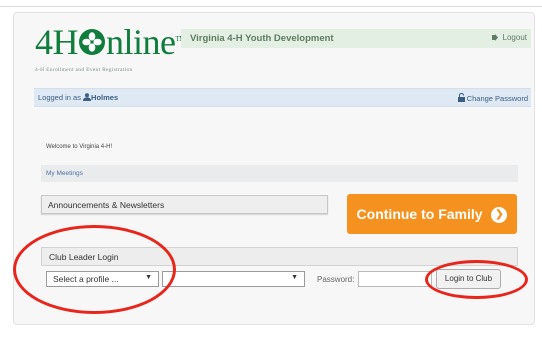 The image size is (542, 337). Describe the element at coordinates (461, 97) in the screenshot. I see `lock-icon` at that location.